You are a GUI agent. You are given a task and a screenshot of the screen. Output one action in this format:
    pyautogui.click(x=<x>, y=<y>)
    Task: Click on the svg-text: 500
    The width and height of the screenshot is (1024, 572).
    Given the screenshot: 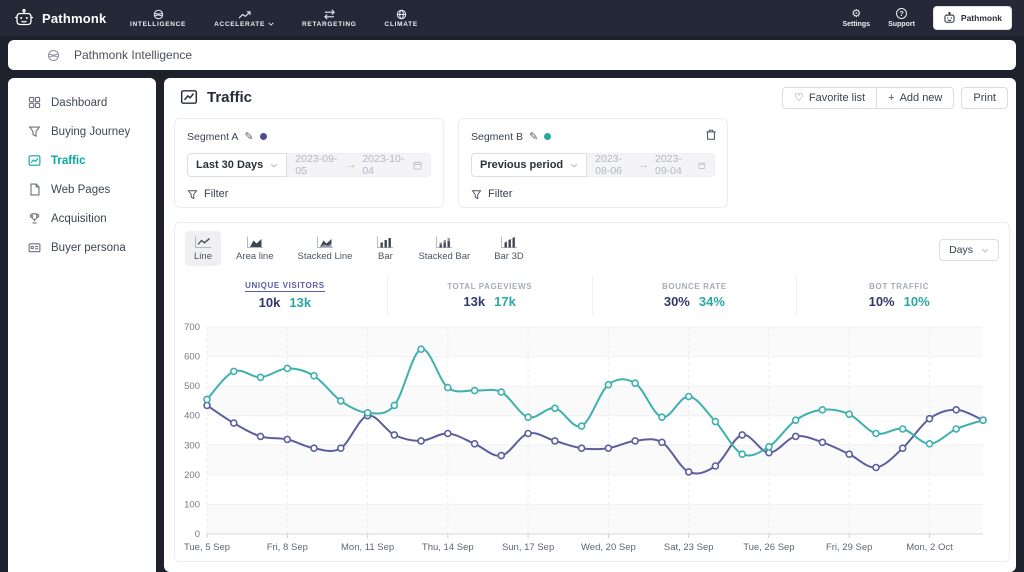 What is the action you would take?
    pyautogui.click(x=192, y=386)
    